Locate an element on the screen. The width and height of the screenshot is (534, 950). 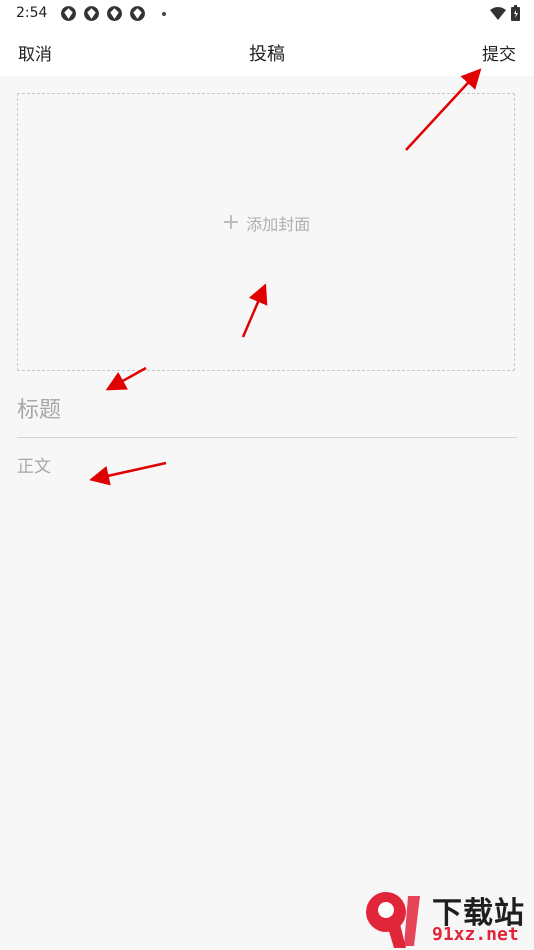
page-title: 投稿 is located at coordinates (267, 54).